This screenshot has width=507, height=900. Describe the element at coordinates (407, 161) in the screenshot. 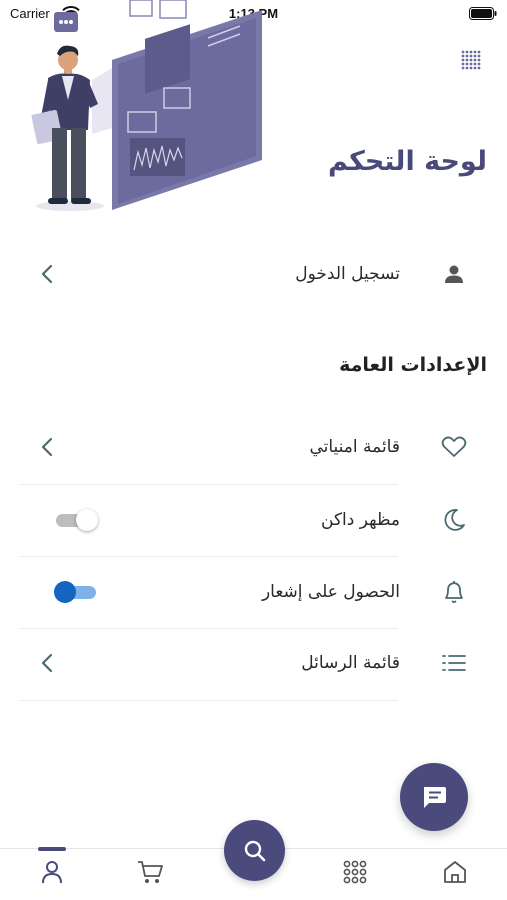

I see `page-title: لوحة التحكم` at that location.